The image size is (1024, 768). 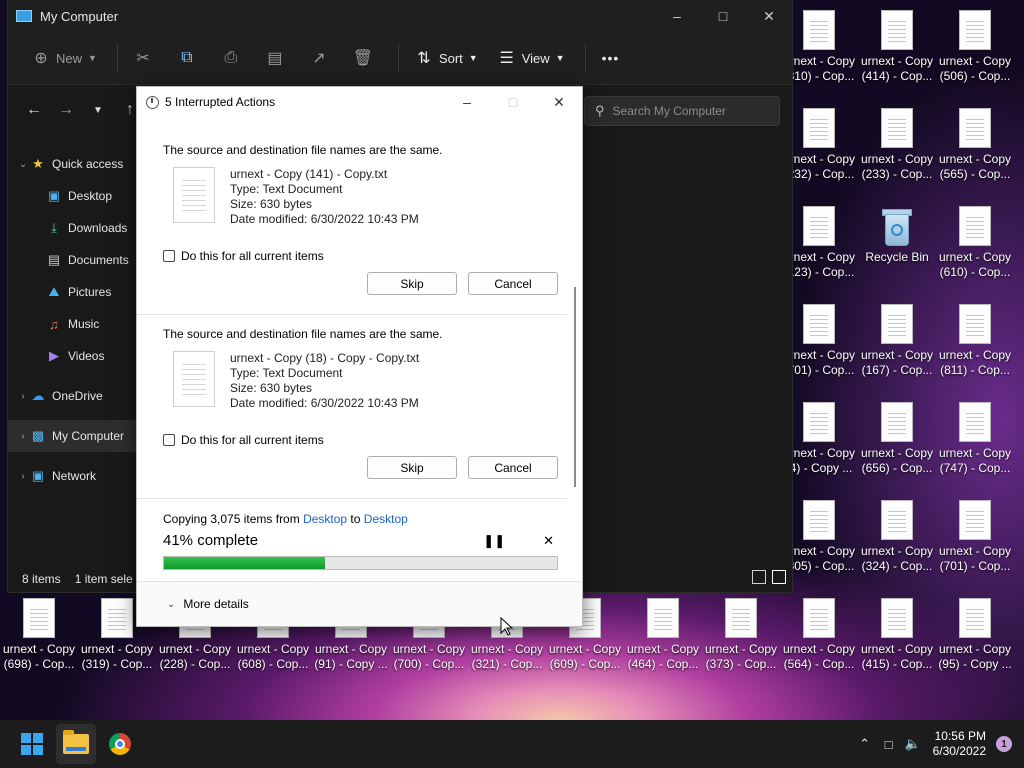 I want to click on sidebar-item-desktop: ▣ Desktop, so click(x=72, y=196).